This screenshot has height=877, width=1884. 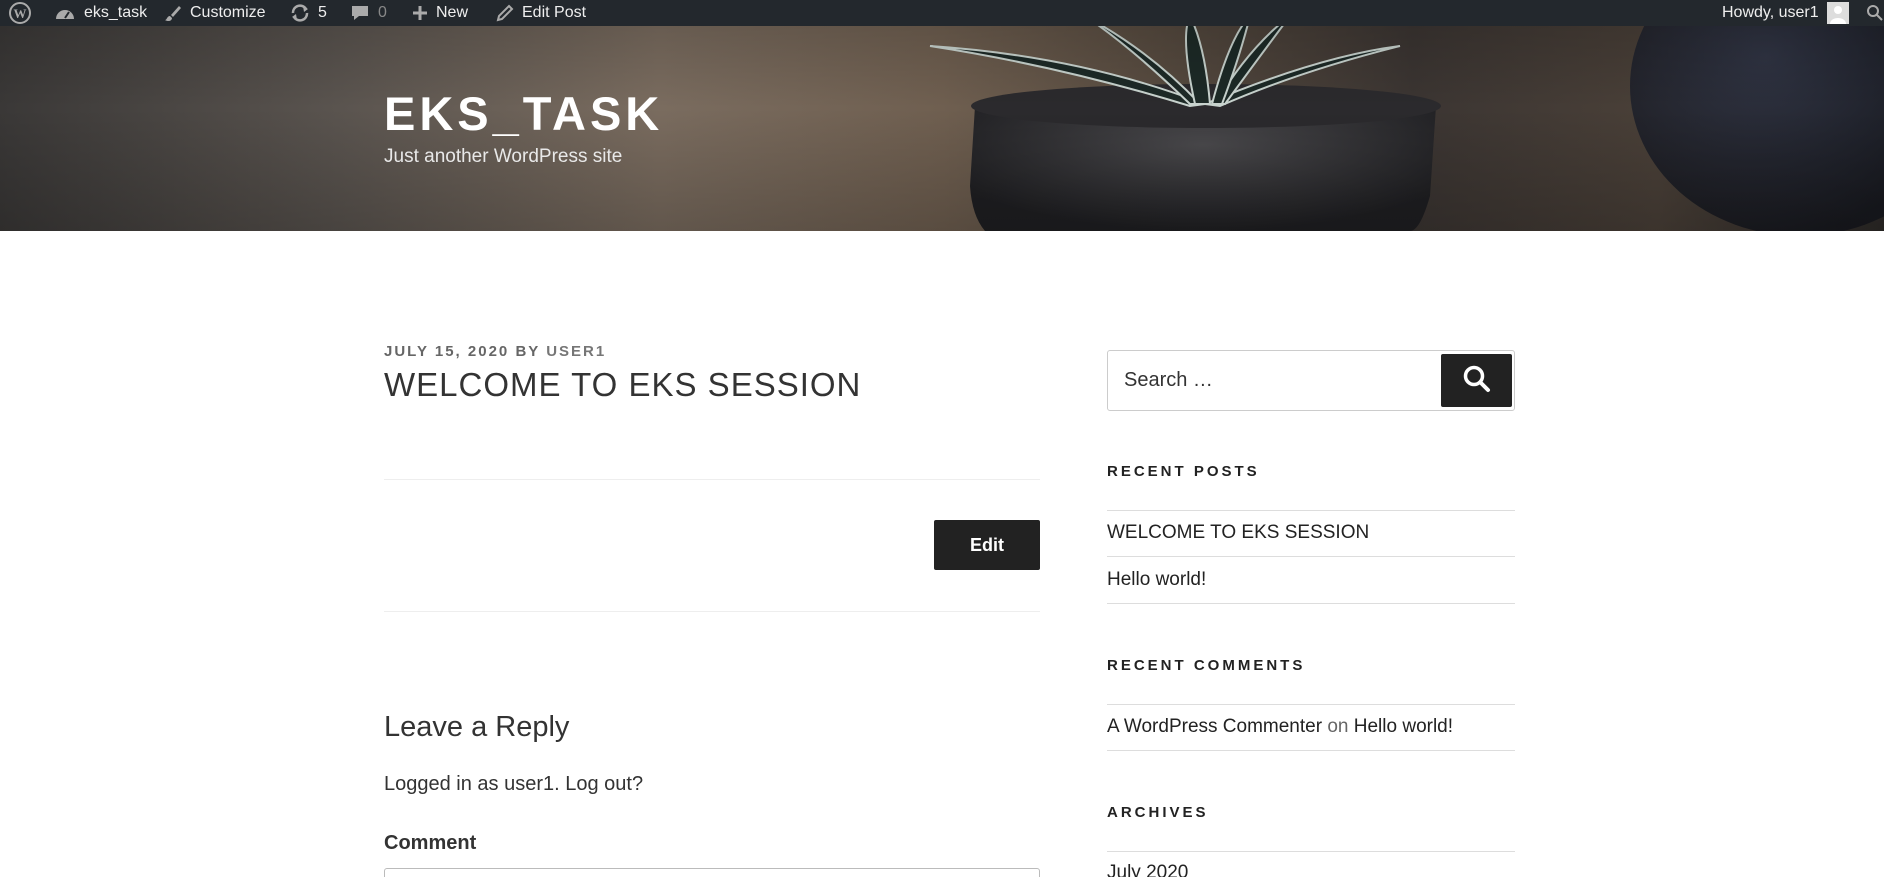 I want to click on pencil-icon, so click(x=505, y=13).